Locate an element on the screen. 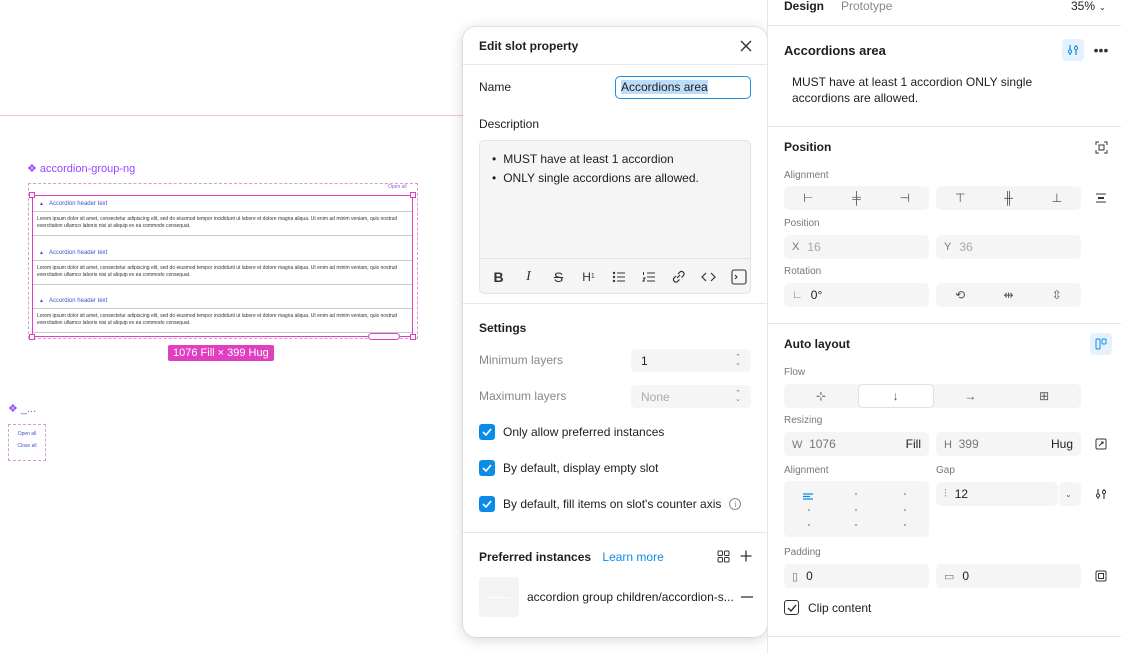 This screenshot has width=1121, height=653. remove-icon is located at coordinates (747, 597).